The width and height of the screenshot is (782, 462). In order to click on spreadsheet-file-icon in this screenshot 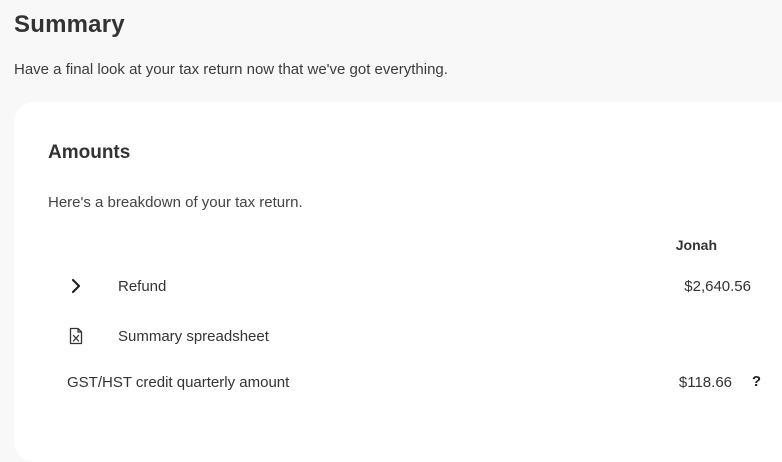, I will do `click(76, 336)`.